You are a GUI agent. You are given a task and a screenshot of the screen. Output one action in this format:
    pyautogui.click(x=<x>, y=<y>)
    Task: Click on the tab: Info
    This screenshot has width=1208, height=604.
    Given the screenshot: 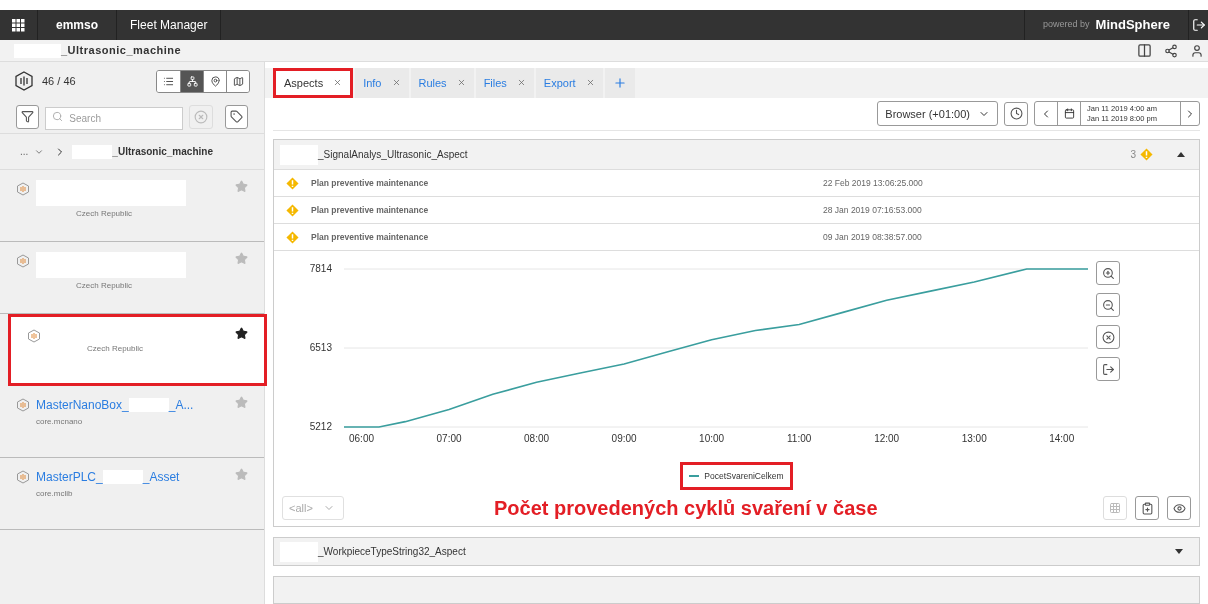 What is the action you would take?
    pyautogui.click(x=382, y=83)
    